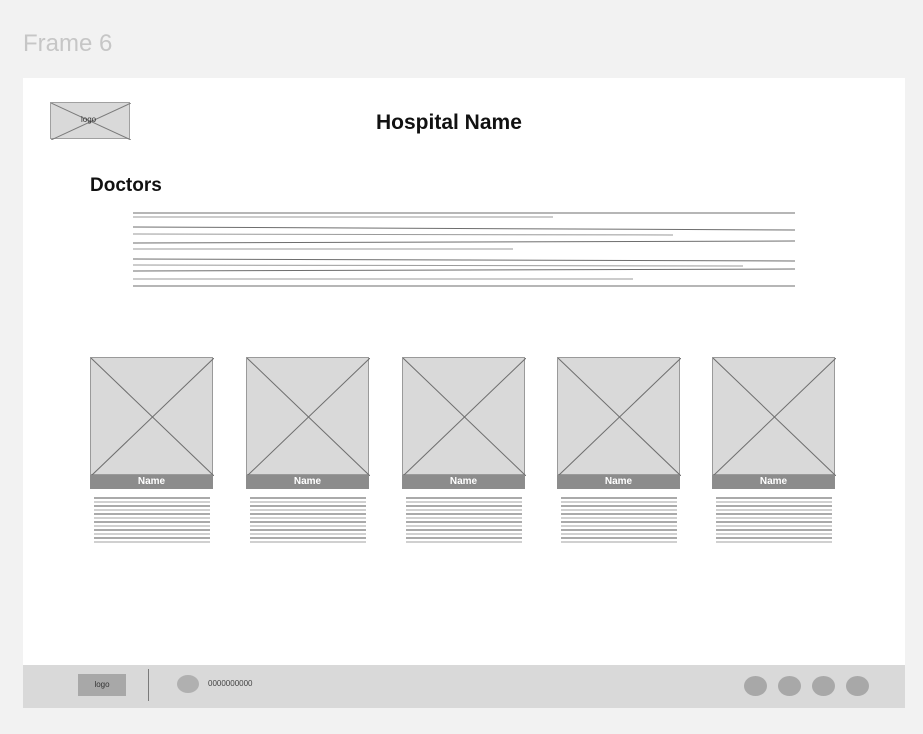 Image resolution: width=923 pixels, height=734 pixels. I want to click on footer-logo: logo, so click(102, 685).